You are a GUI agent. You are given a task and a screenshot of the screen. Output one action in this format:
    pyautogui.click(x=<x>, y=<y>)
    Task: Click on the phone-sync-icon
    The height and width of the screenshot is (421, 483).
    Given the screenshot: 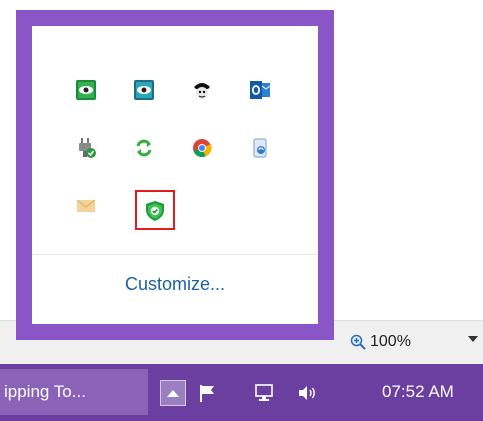 What is the action you would take?
    pyautogui.click(x=260, y=148)
    